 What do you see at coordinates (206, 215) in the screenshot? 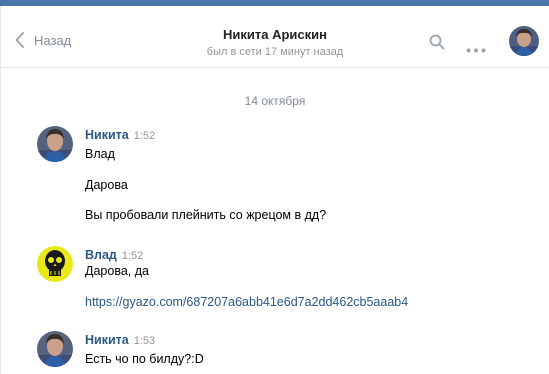
I see `message-text: Вы пробовали плейнить со жрецом в дд?` at bounding box center [206, 215].